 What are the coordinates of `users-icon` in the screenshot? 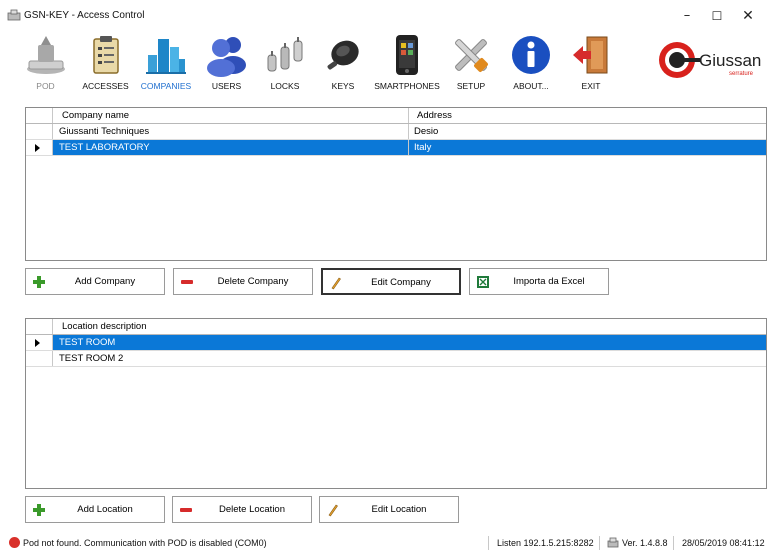 It's located at (226, 57).